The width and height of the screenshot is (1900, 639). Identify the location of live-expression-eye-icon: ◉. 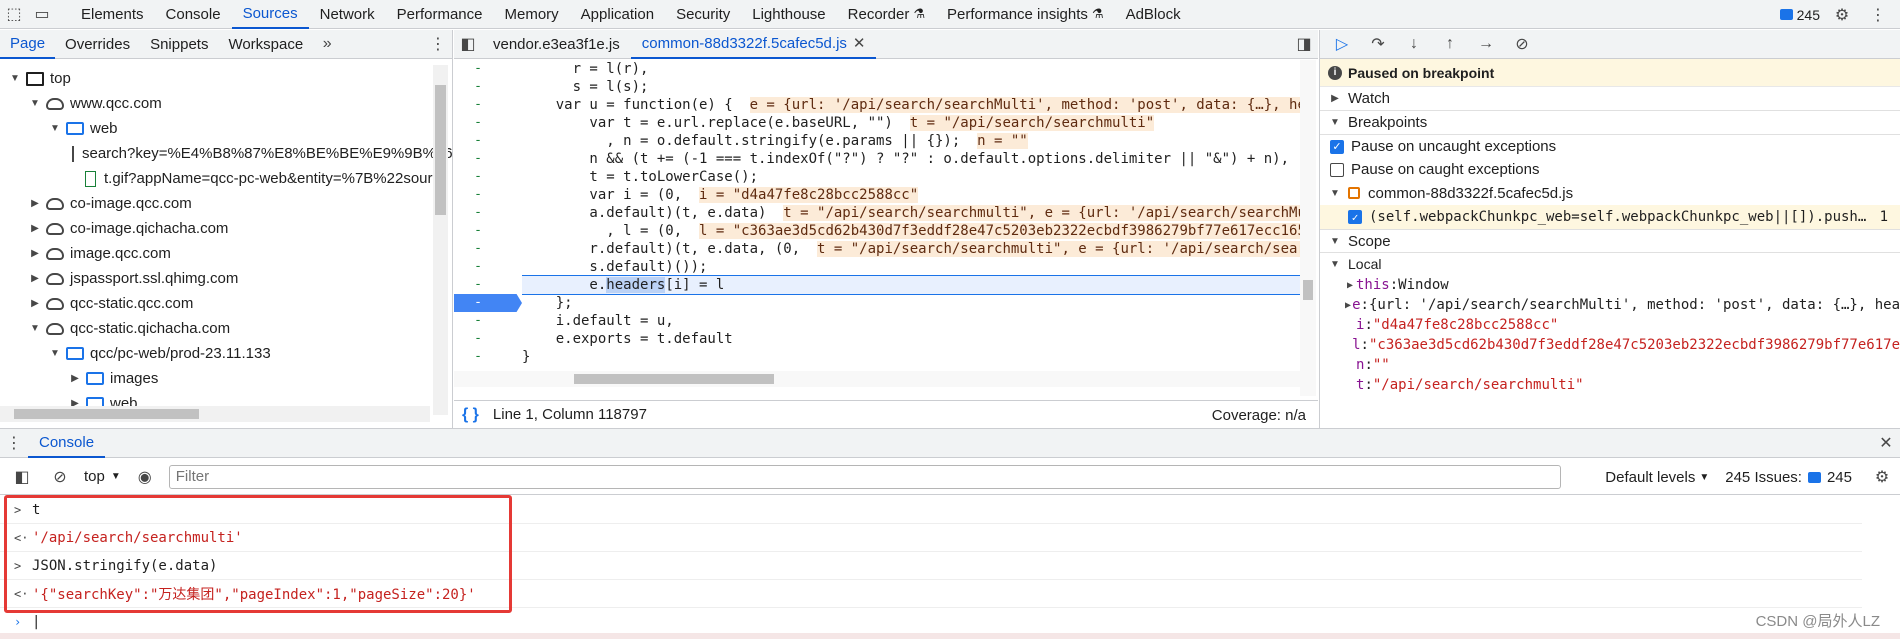
(145, 477).